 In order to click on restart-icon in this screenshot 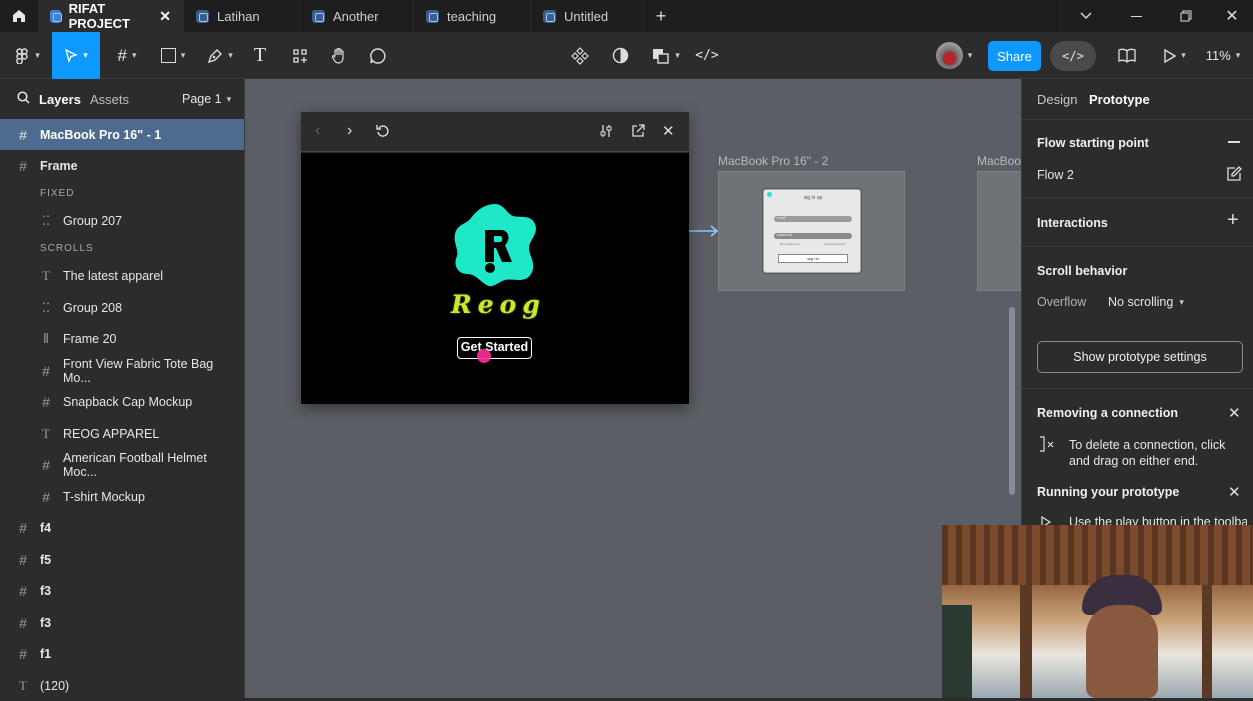, I will do `click(383, 131)`.